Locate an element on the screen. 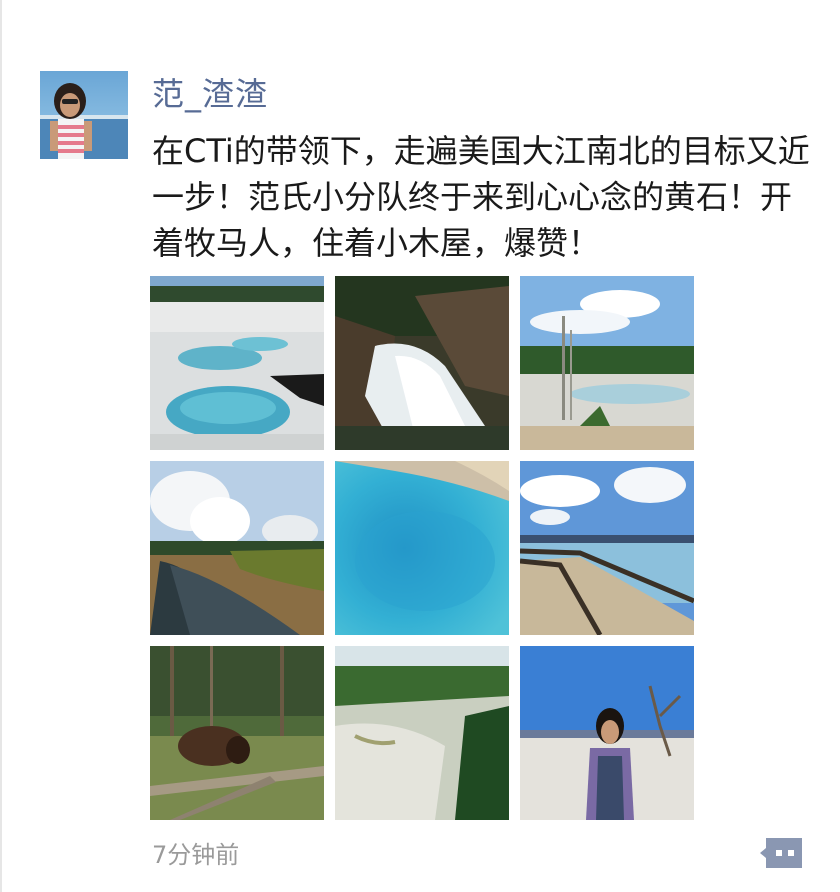  post-timestamp: 7分钟前 is located at coordinates (196, 855).